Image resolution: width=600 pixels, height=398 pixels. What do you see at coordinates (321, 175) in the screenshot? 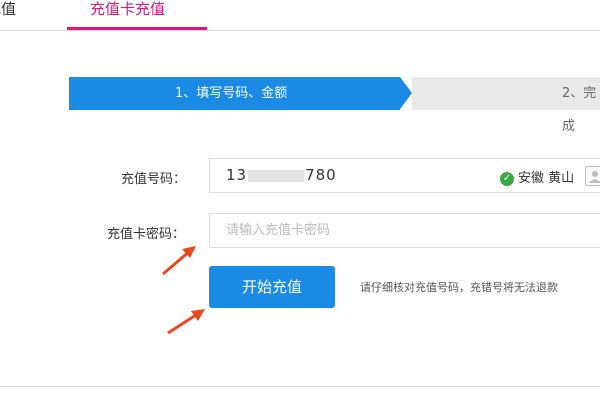
I see `phone-suffix: 780` at bounding box center [321, 175].